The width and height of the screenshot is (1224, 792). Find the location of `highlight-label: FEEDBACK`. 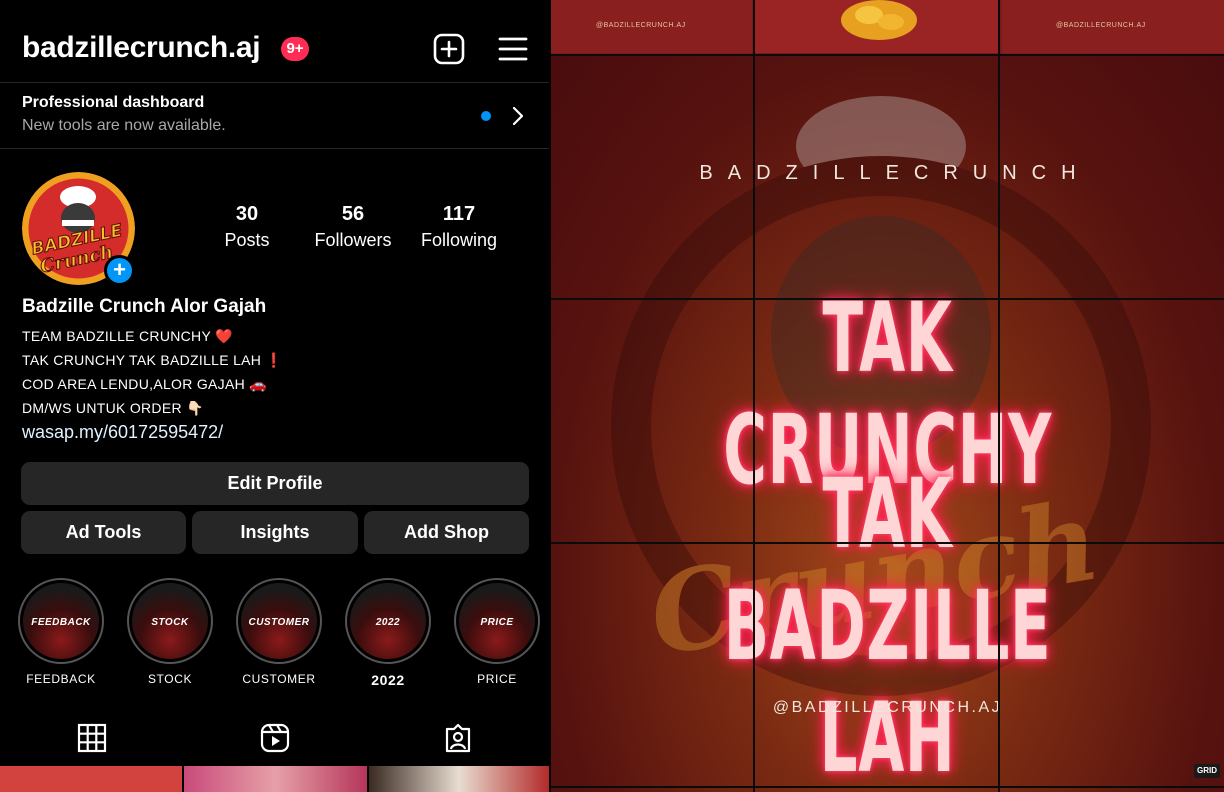

highlight-label: FEEDBACK is located at coordinates (61, 679).